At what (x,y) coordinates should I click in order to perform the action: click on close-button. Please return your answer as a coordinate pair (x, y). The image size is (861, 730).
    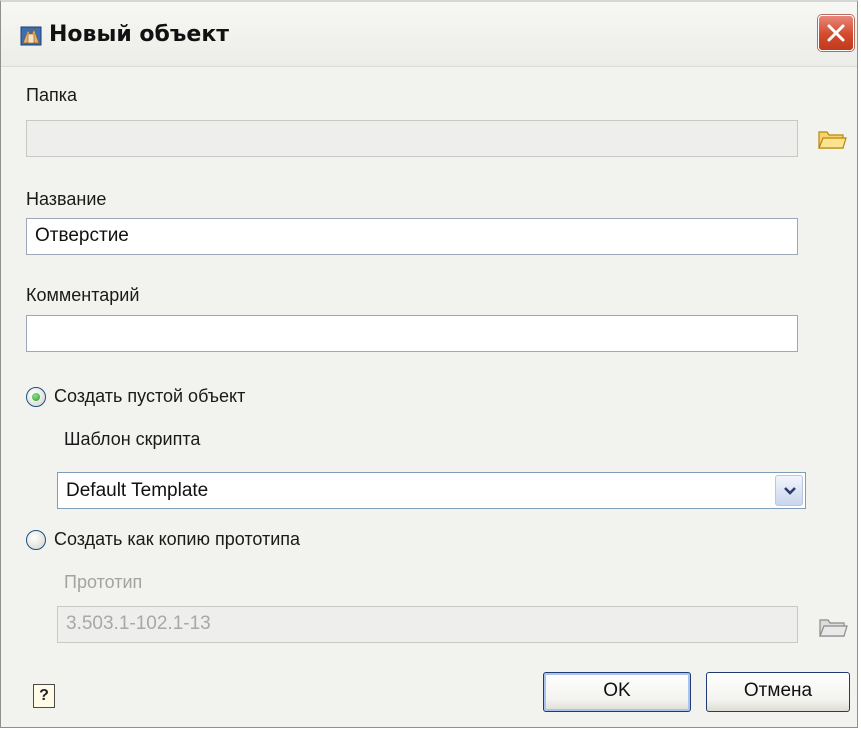
    Looking at the image, I should click on (836, 33).